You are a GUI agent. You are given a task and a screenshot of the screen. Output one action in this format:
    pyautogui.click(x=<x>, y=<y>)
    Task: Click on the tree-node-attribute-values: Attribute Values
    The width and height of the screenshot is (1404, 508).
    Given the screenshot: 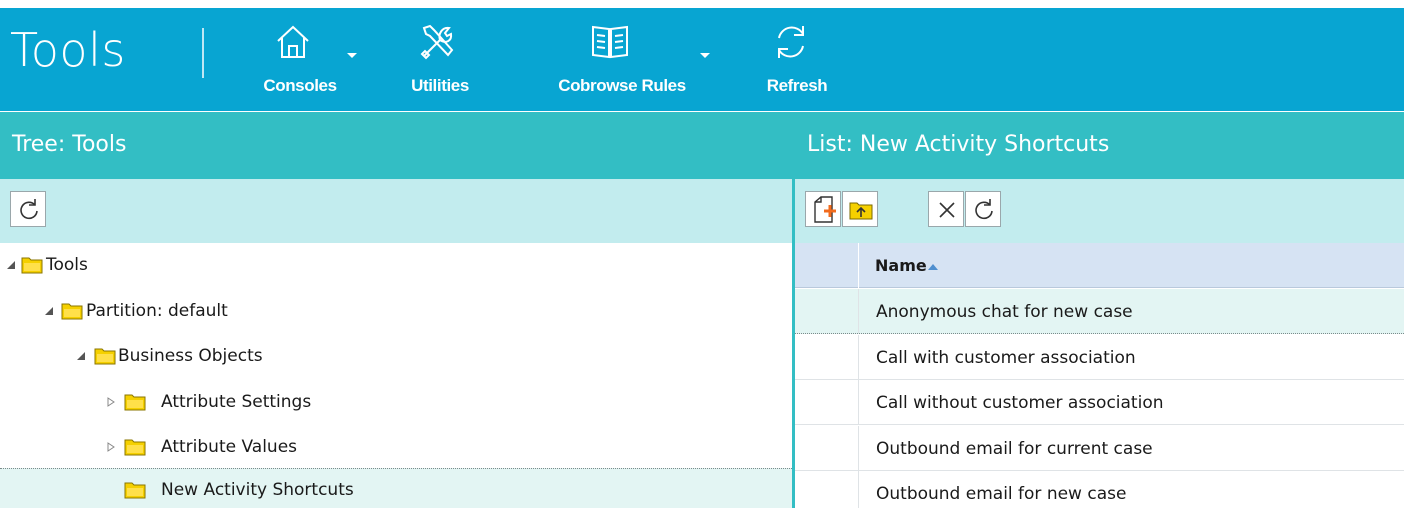 What is the action you would take?
    pyautogui.click(x=396, y=448)
    